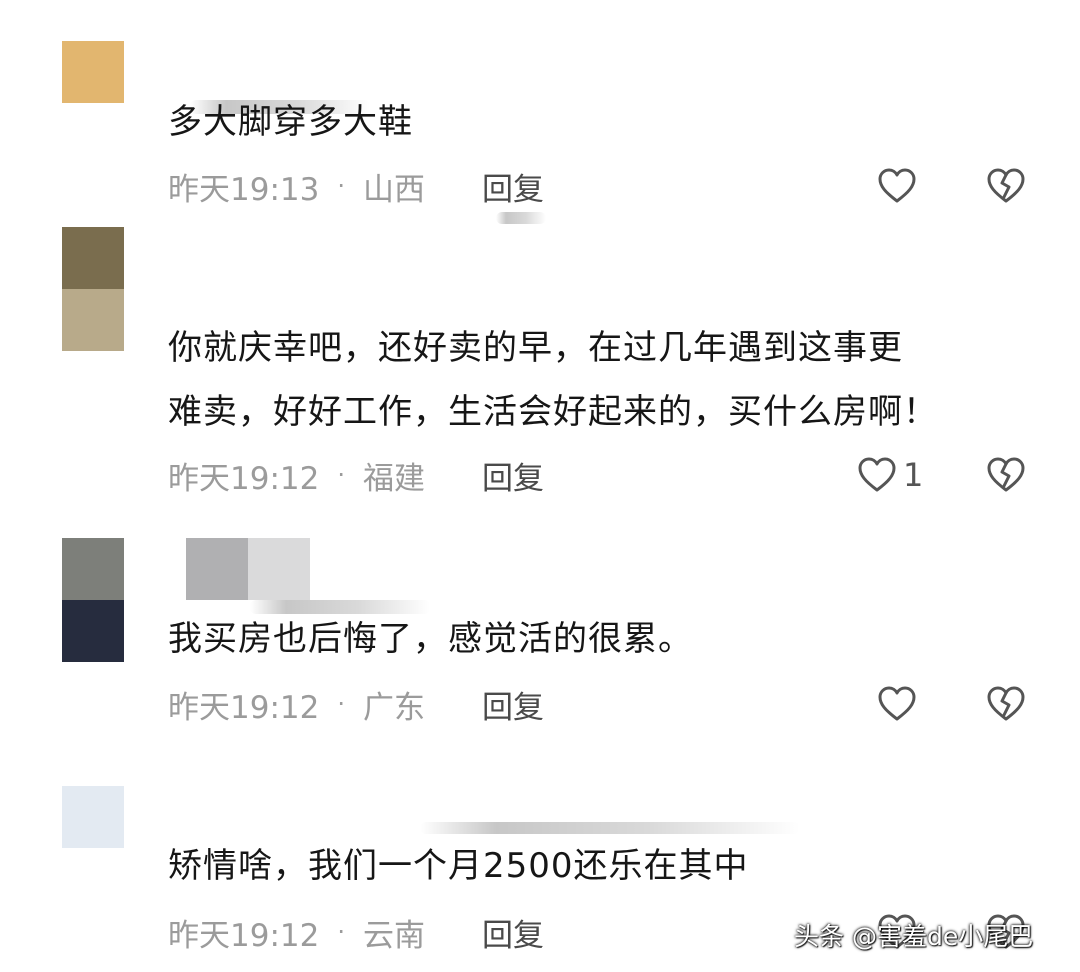 This screenshot has height=972, width=1080. Describe the element at coordinates (521, 218) in the screenshot. I see `blur-strip` at that location.